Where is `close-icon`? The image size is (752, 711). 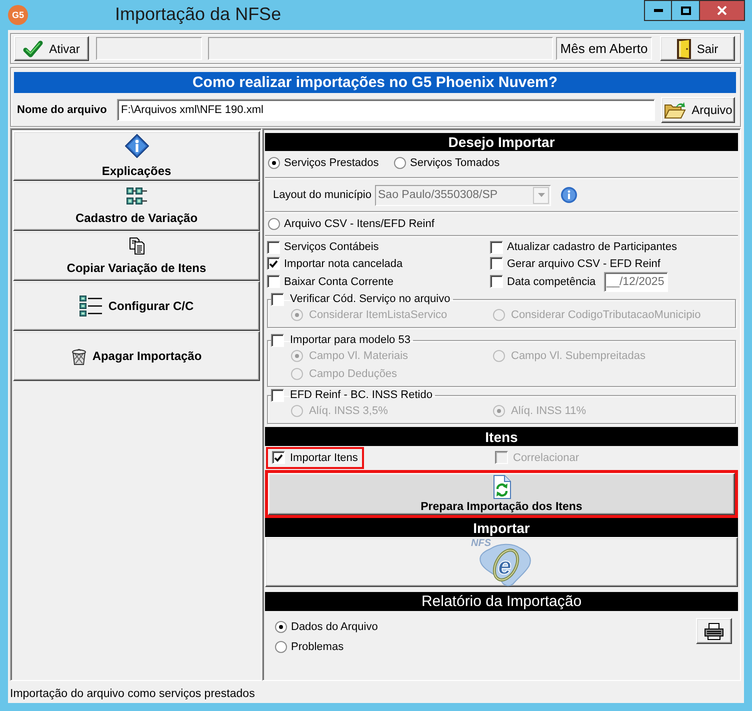 close-icon is located at coordinates (722, 10).